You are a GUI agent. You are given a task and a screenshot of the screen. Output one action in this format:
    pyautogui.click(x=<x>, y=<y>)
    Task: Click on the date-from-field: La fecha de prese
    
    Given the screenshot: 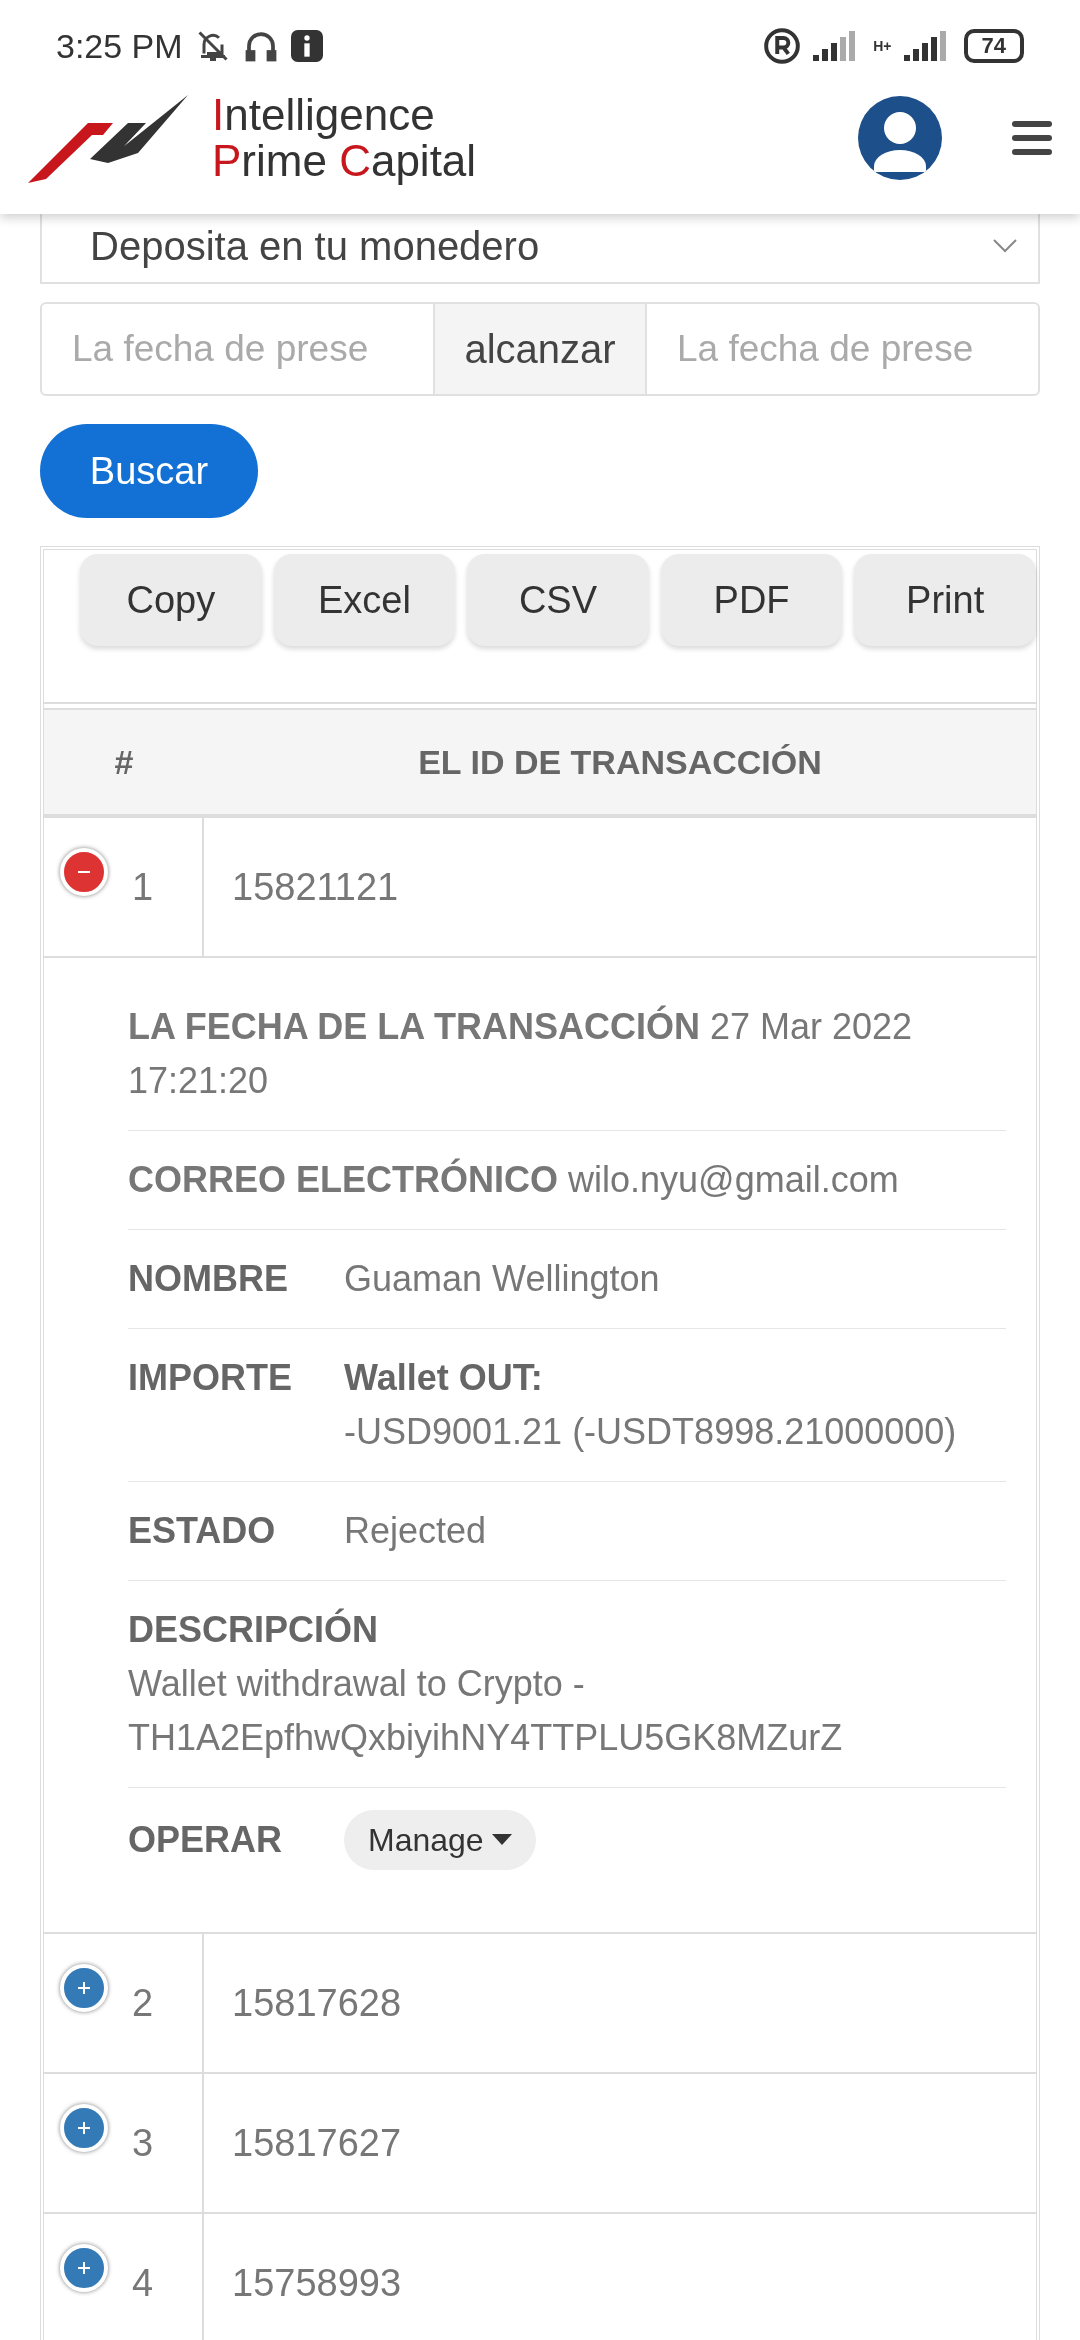 What is the action you would take?
    pyautogui.click(x=237, y=349)
    